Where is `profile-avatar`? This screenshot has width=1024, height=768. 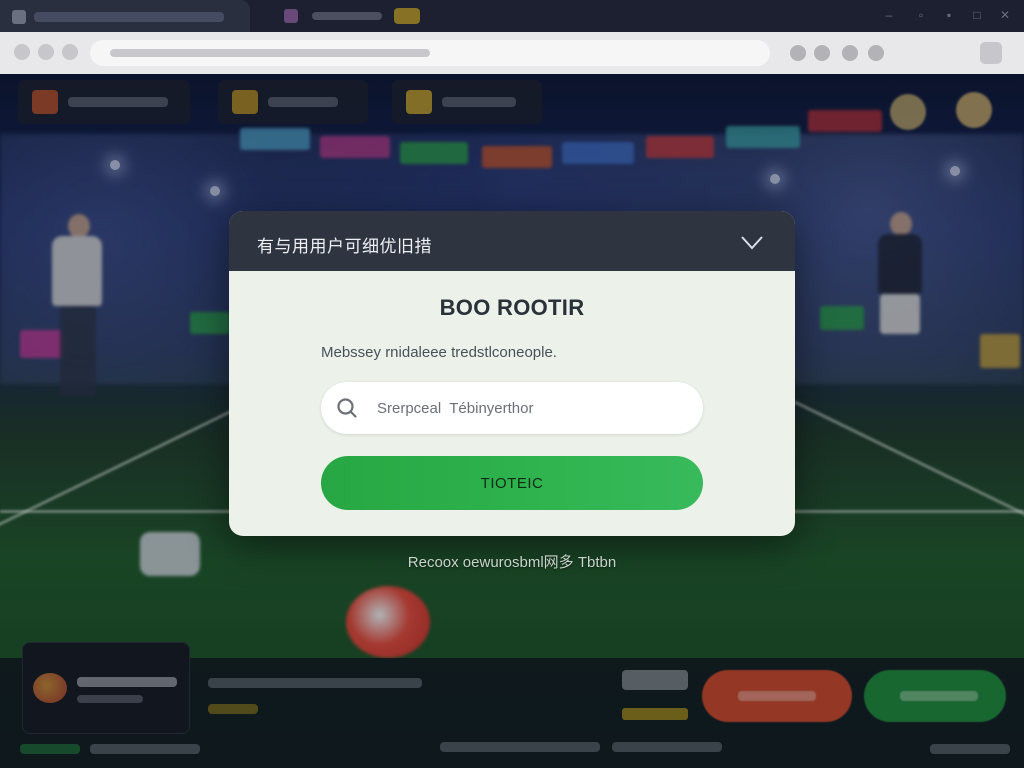 profile-avatar is located at coordinates (991, 53).